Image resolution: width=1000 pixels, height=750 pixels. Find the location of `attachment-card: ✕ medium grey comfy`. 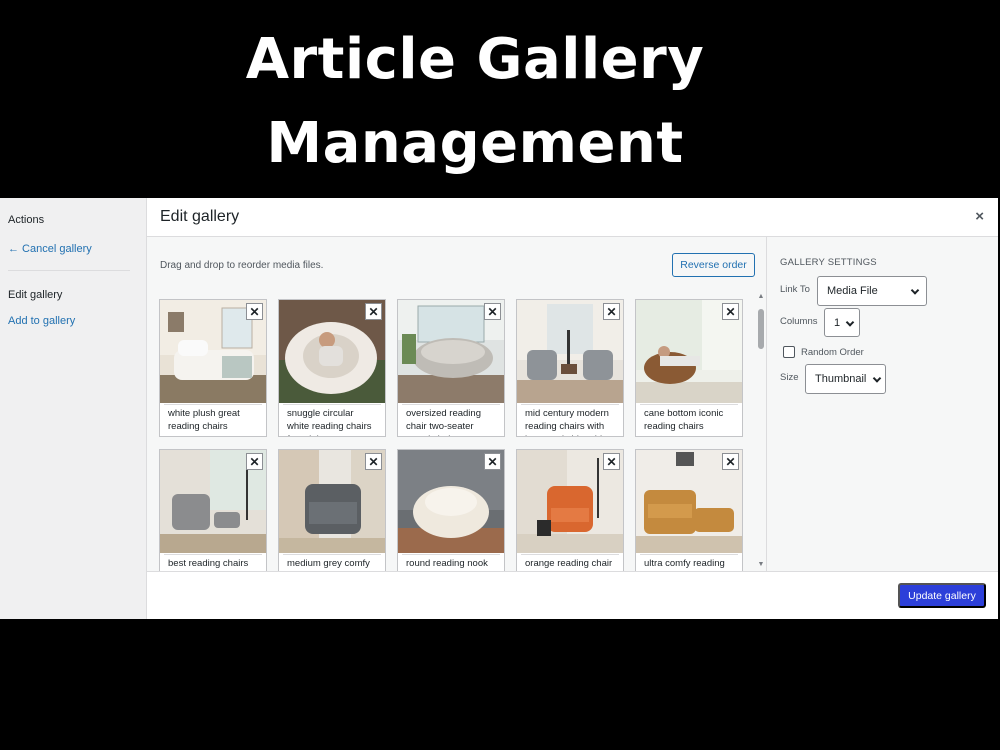

attachment-card: ✕ medium grey comfy is located at coordinates (332, 510).